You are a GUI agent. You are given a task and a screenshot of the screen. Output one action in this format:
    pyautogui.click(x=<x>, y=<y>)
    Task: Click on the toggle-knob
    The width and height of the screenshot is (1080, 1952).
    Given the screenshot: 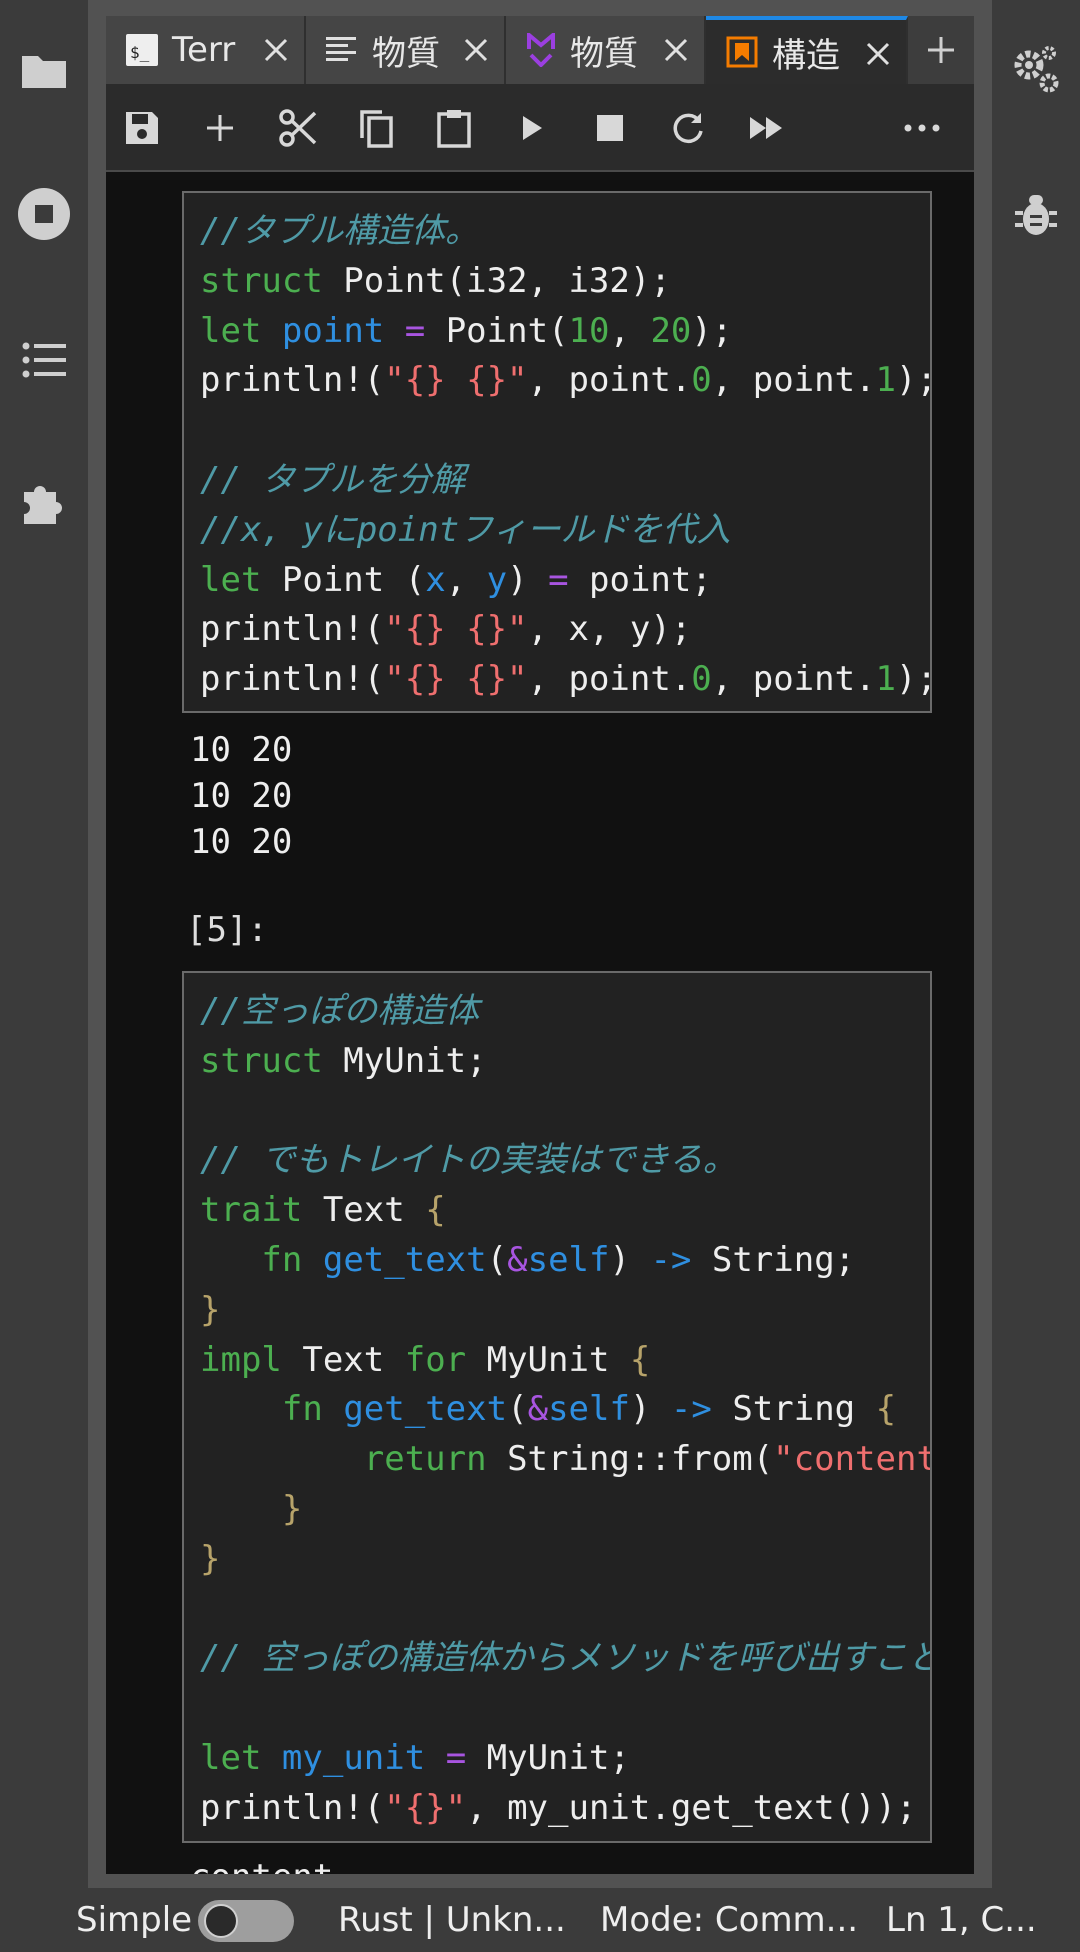 What is the action you would take?
    pyautogui.click(x=221, y=1921)
    